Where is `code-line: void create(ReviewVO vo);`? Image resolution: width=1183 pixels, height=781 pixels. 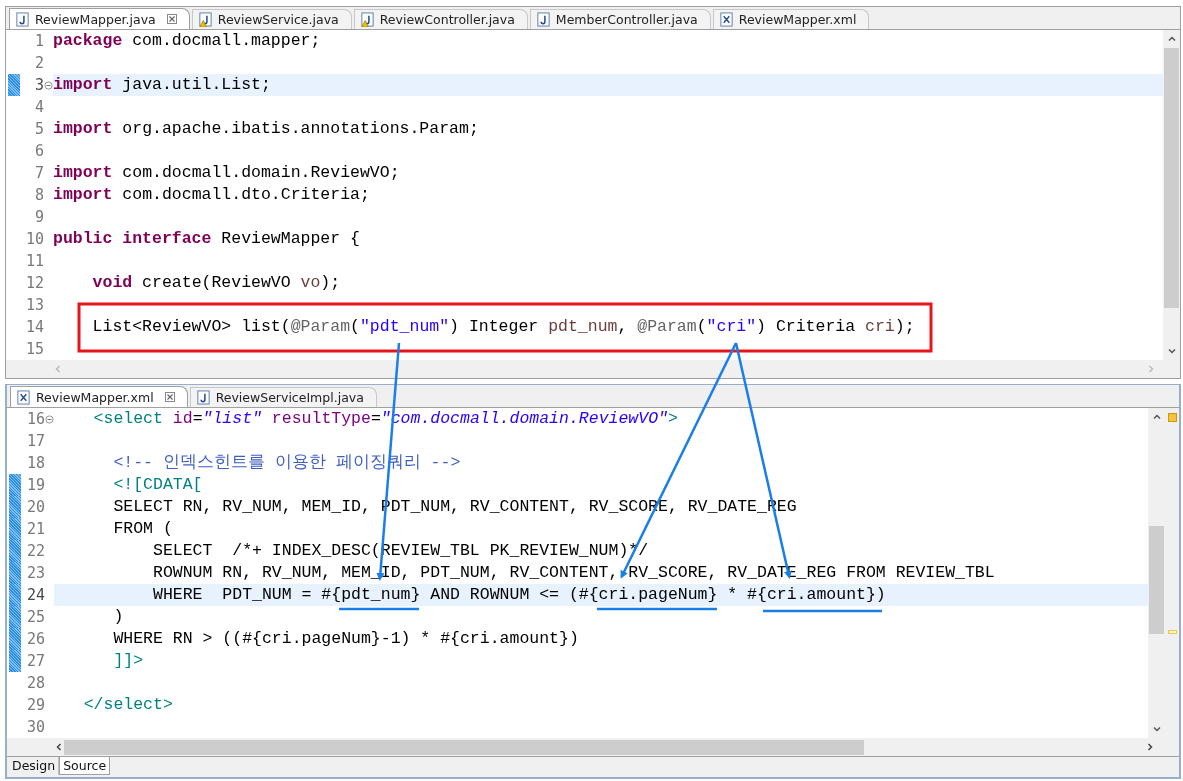 code-line: void create(ReviewVO vo); is located at coordinates (216, 283).